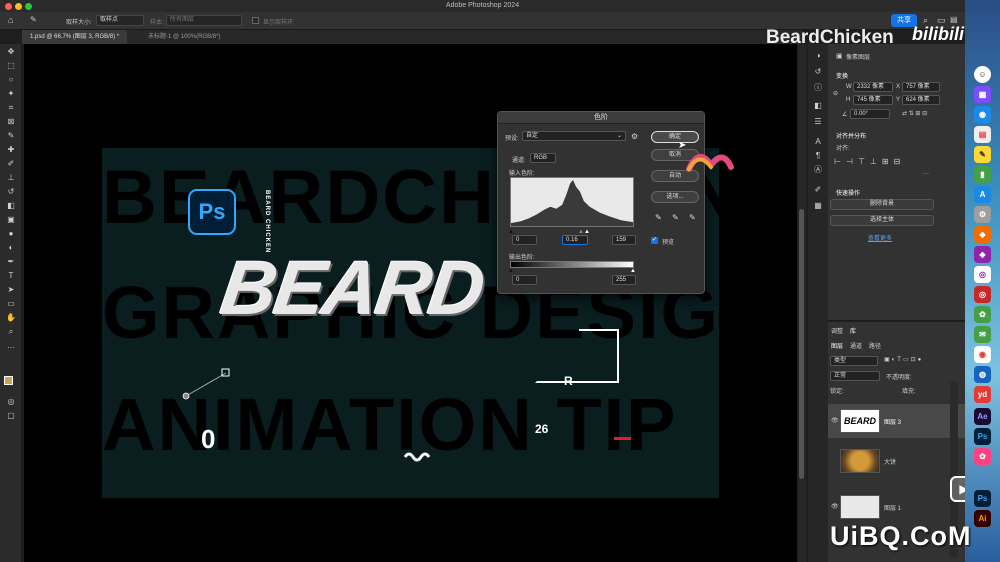  Describe the element at coordinates (882, 220) in the screenshot. I see `select-subject-button: 选择主体` at that location.